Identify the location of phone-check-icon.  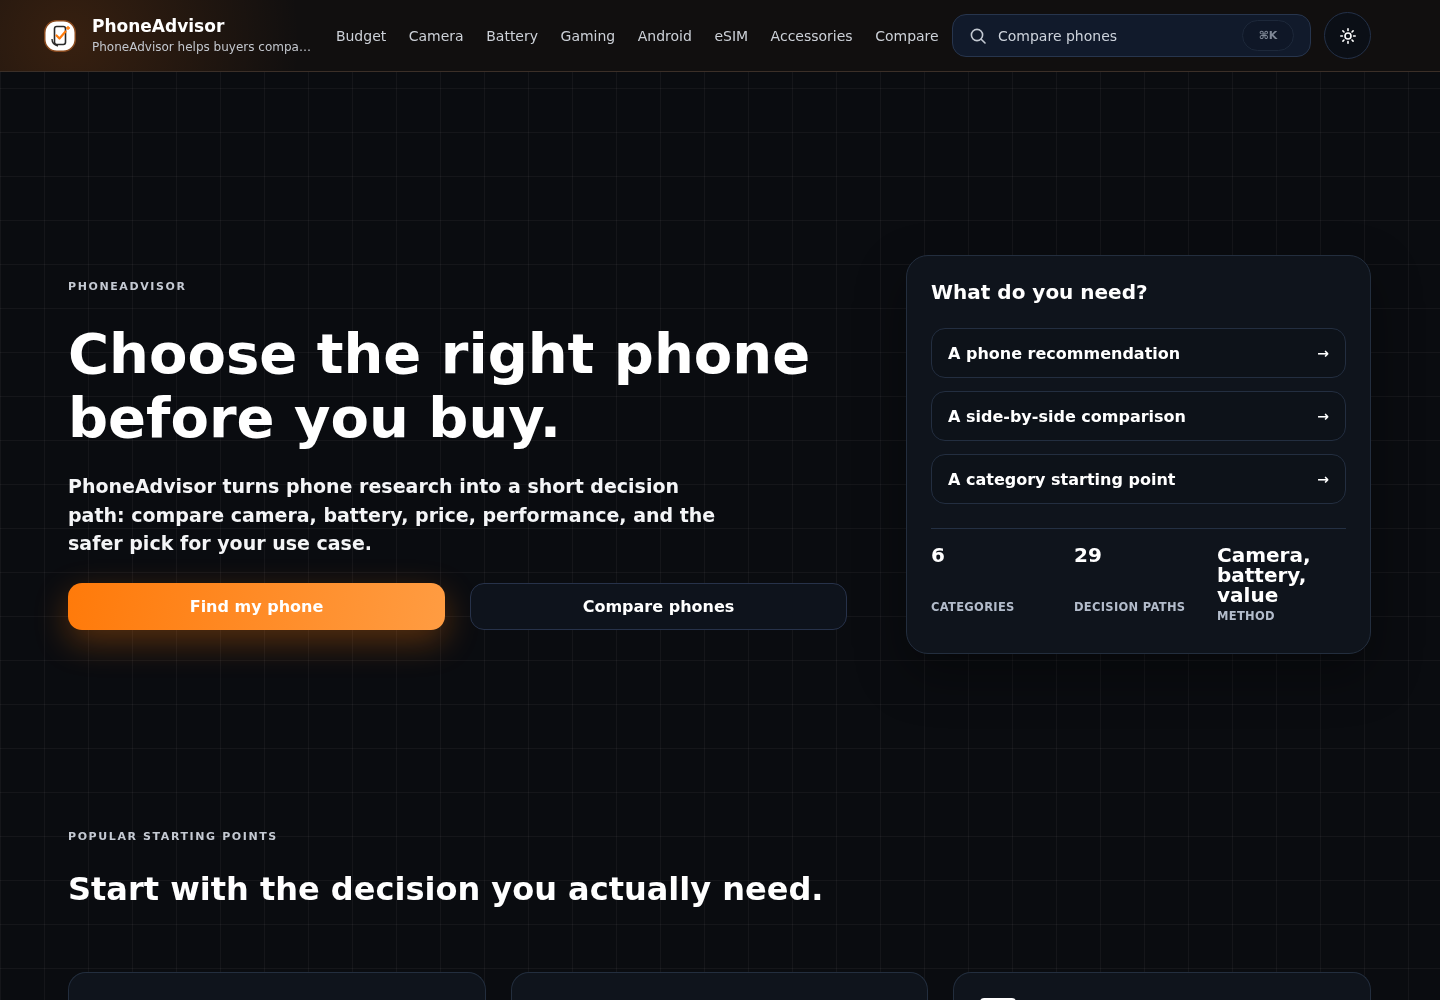
(60, 35).